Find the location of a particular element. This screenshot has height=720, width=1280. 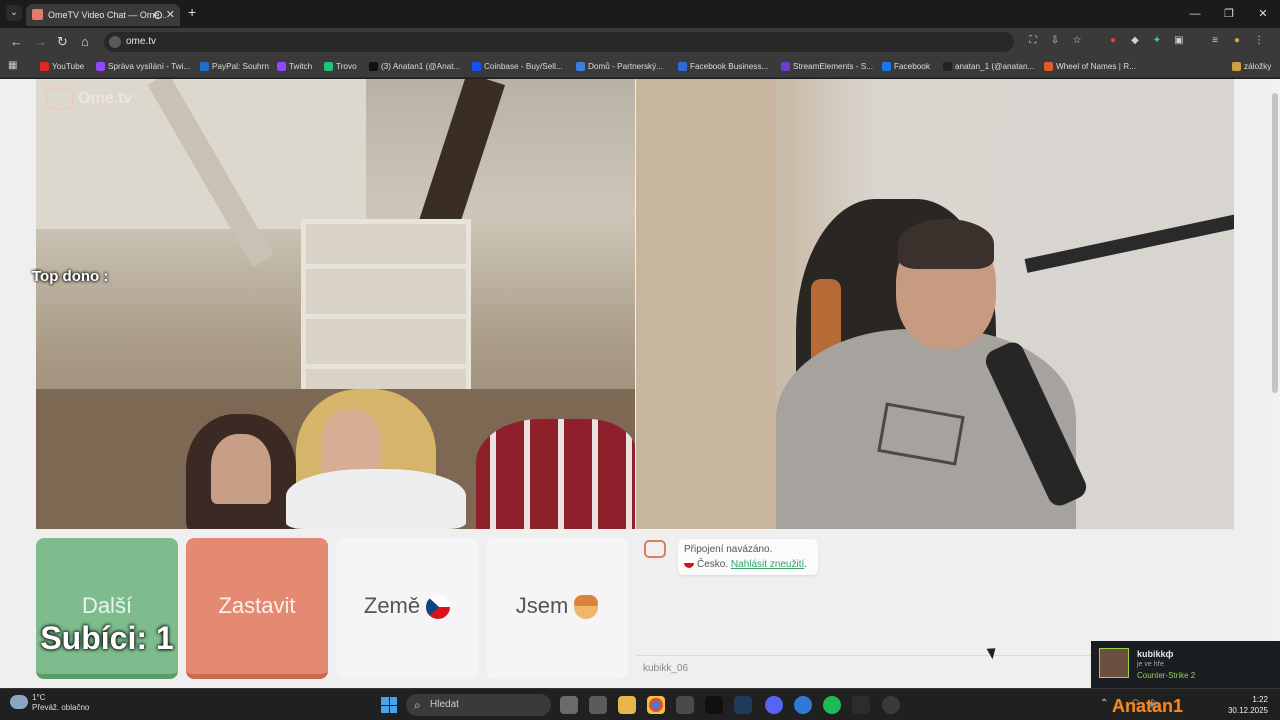

spotify-icon is located at coordinates (832, 705).